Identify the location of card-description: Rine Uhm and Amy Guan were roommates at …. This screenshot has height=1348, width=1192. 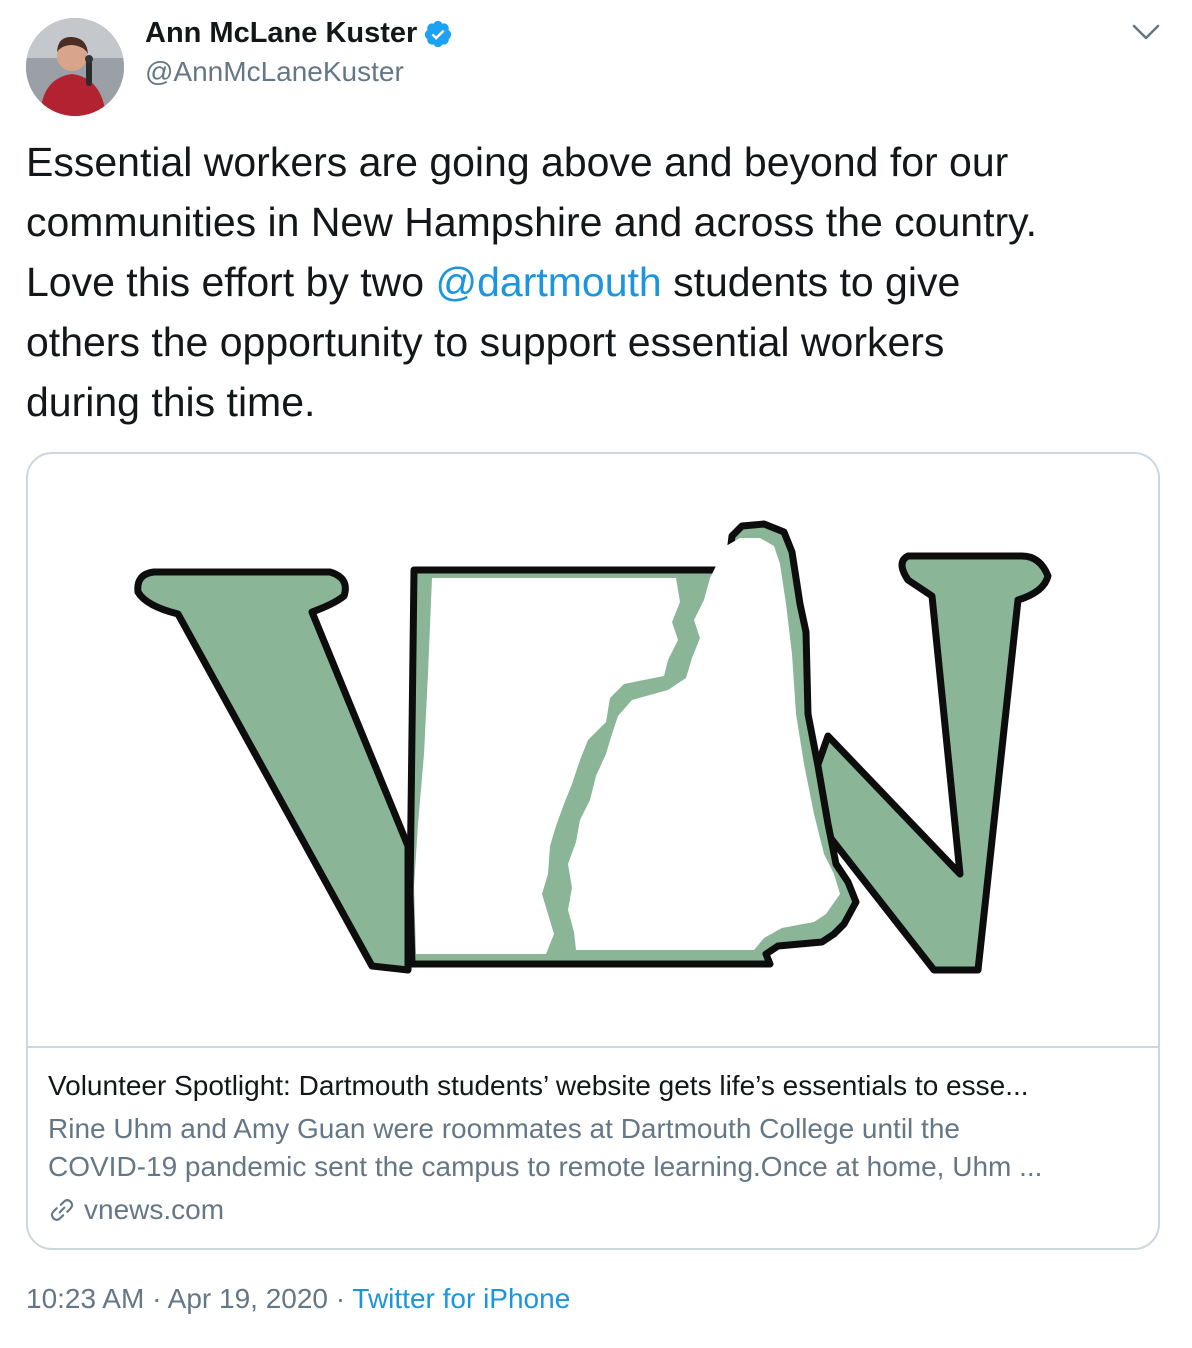
(594, 1148).